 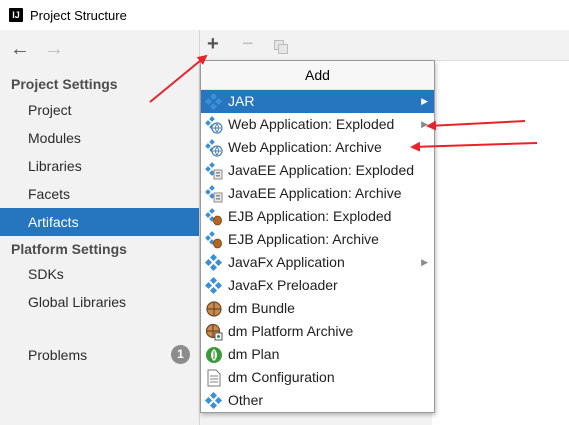 I want to click on menu-item-dm-platform-archive: dm Platform Archive, so click(x=317, y=331).